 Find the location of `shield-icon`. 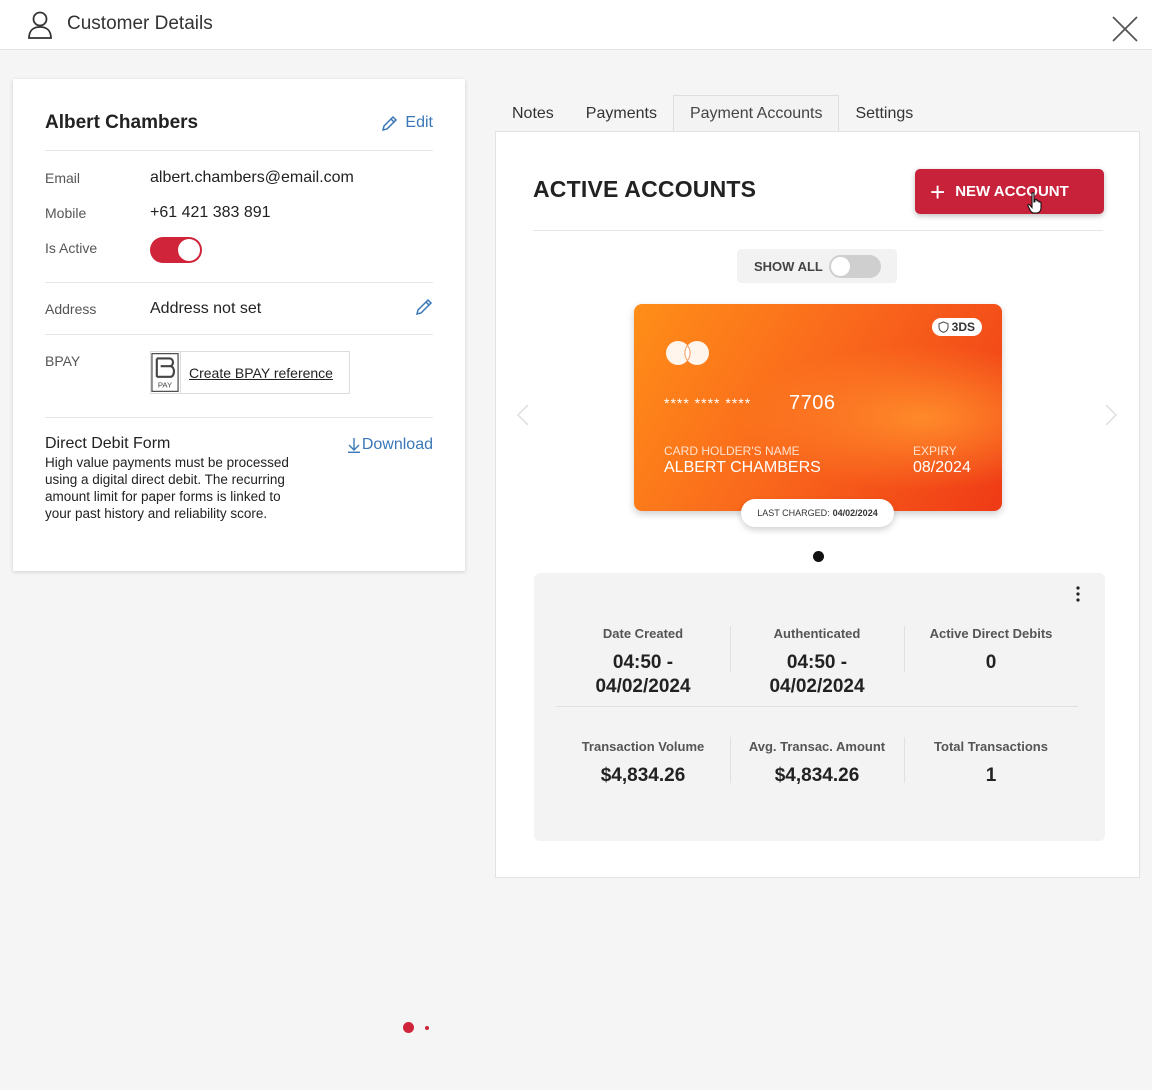

shield-icon is located at coordinates (943, 327).